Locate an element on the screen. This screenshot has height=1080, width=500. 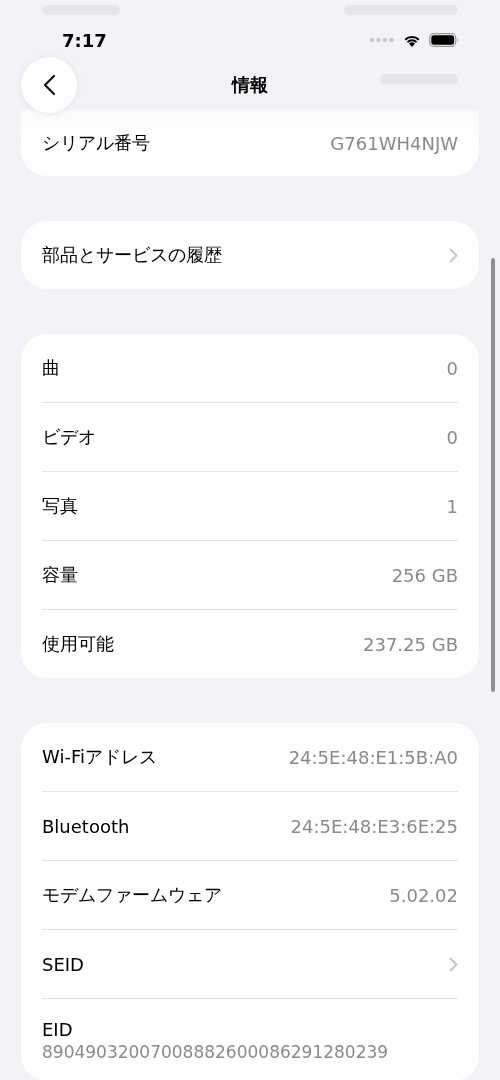
row-value: G761WH4NJW is located at coordinates (394, 143).